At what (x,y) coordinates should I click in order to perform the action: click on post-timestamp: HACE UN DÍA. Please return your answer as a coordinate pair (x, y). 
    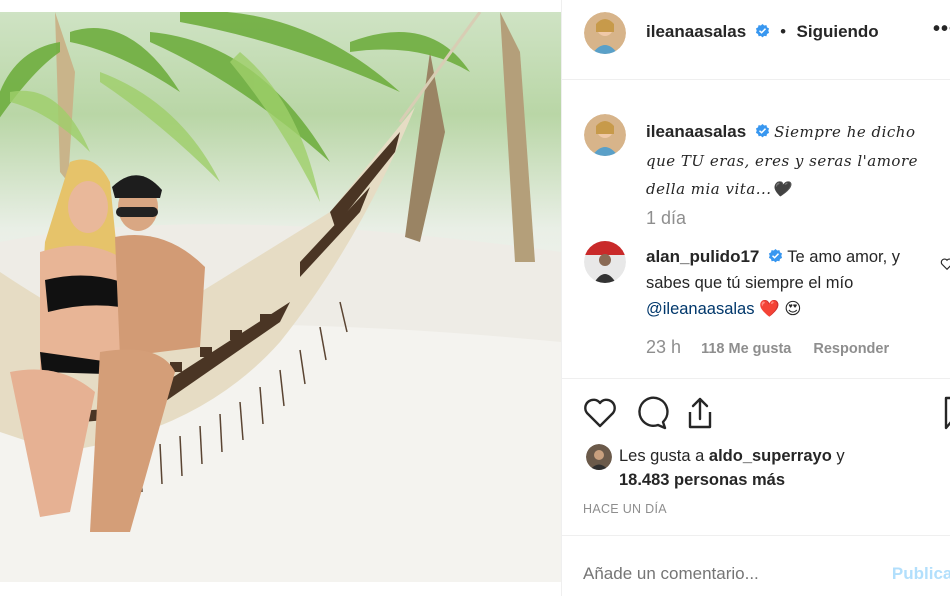
    Looking at the image, I should click on (625, 509).